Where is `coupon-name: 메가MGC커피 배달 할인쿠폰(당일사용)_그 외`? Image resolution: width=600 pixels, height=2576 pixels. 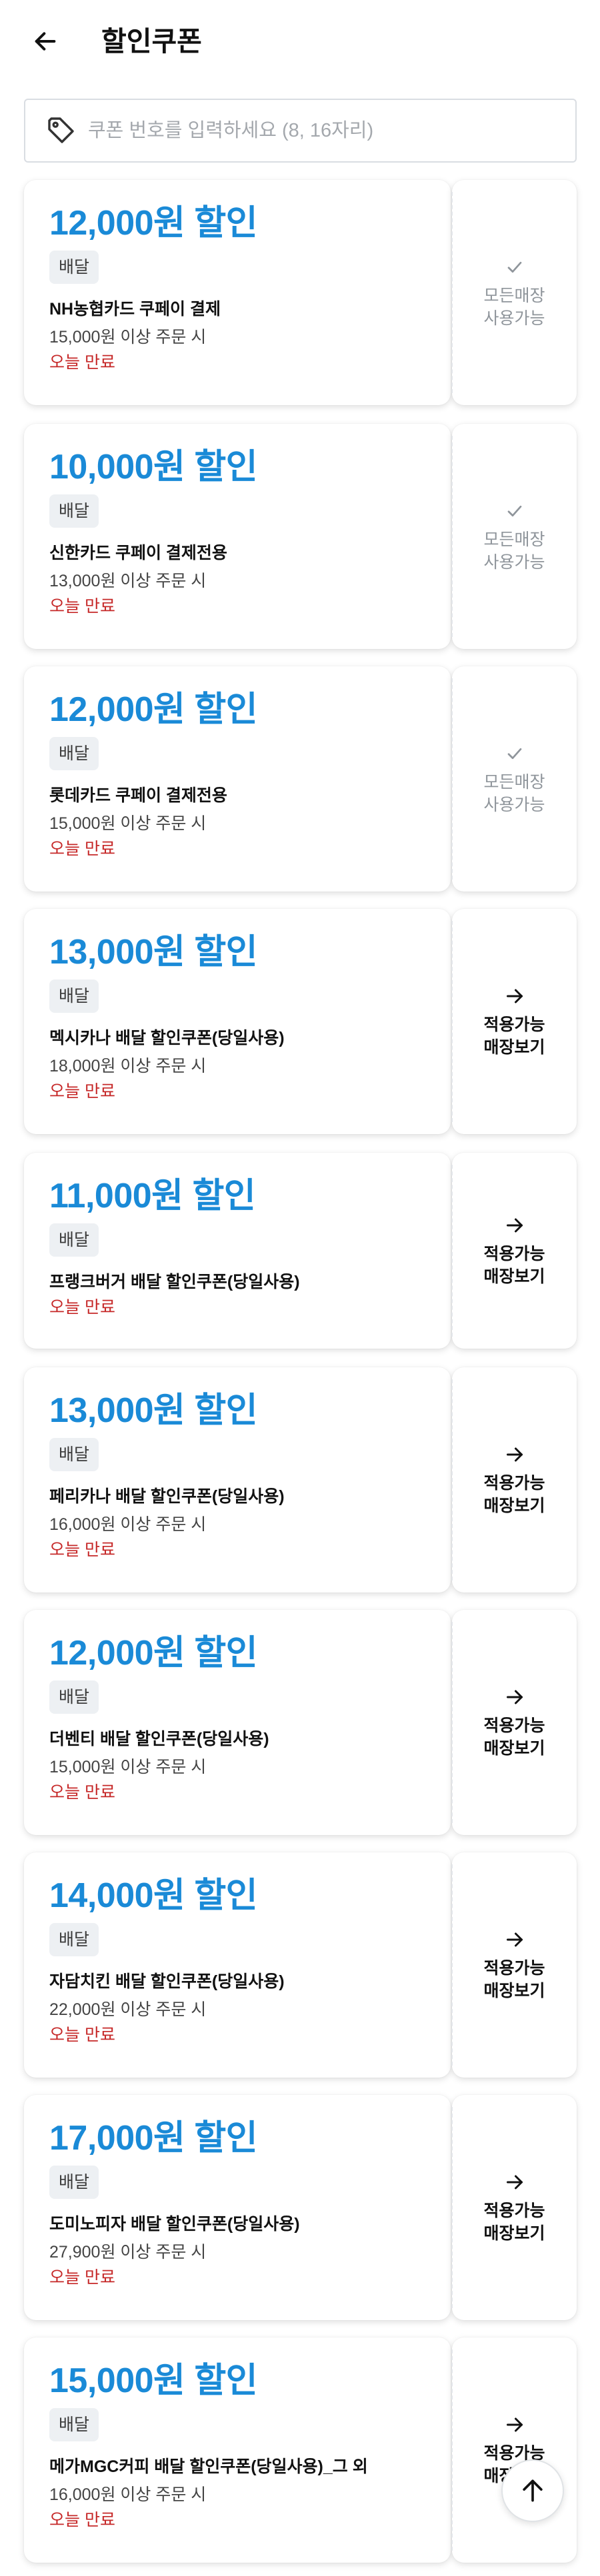 coupon-name: 메가MGC커피 배달 할인쿠폰(당일사용)_그 외 is located at coordinates (208, 2466).